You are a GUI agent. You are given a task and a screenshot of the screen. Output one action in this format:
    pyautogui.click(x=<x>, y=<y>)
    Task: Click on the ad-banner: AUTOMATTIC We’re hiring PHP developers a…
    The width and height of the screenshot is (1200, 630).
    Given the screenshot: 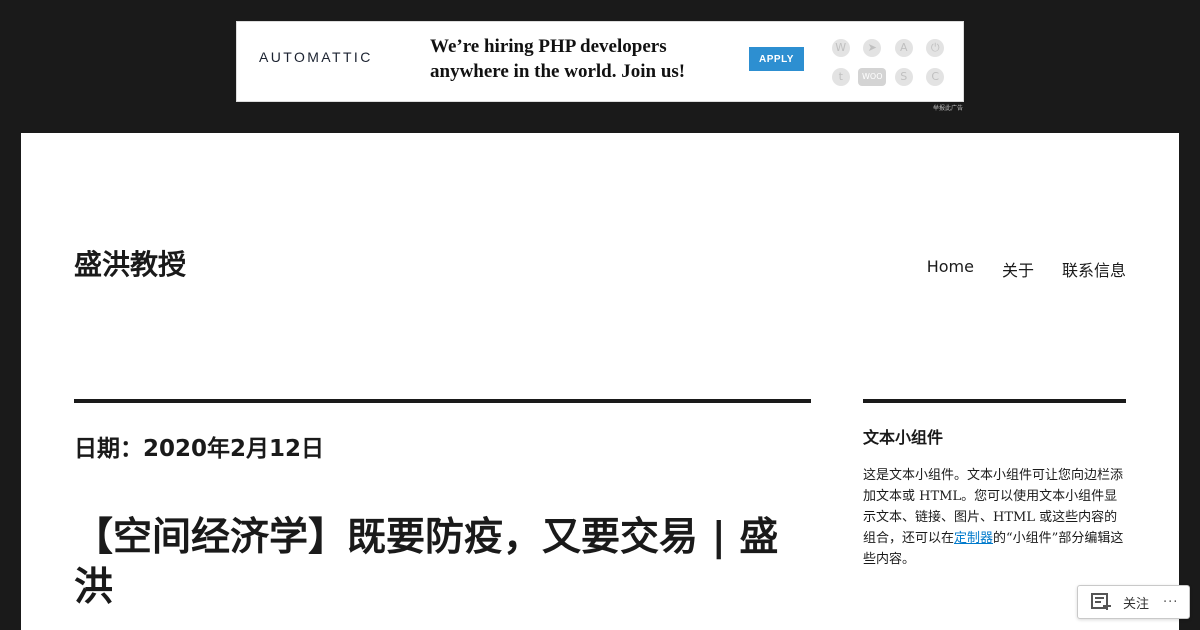 What is the action you would take?
    pyautogui.click(x=600, y=61)
    